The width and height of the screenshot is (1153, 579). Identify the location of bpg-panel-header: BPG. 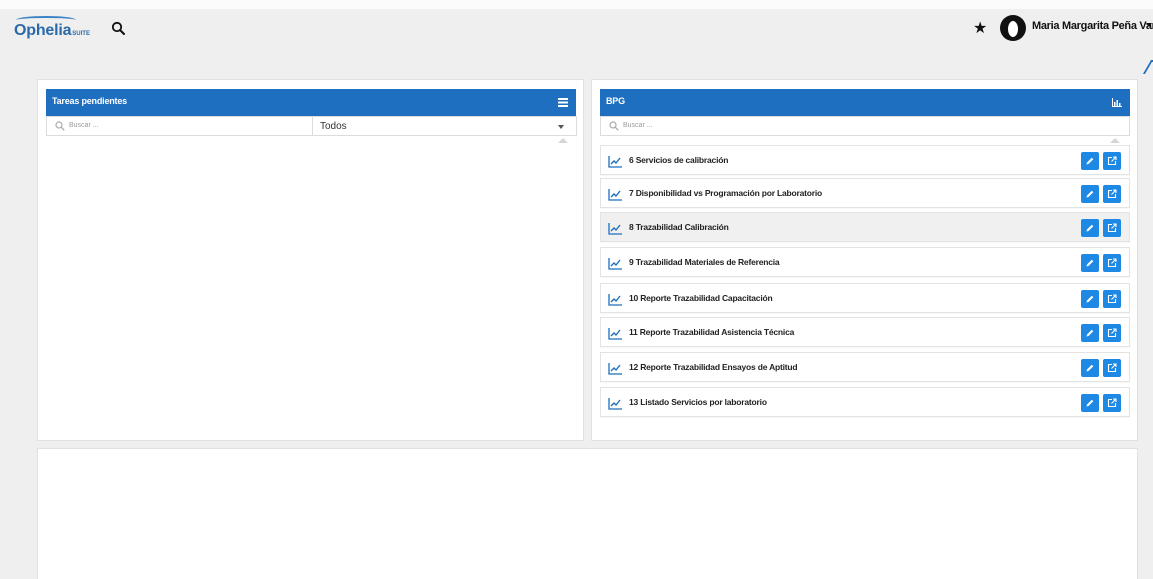
(865, 102).